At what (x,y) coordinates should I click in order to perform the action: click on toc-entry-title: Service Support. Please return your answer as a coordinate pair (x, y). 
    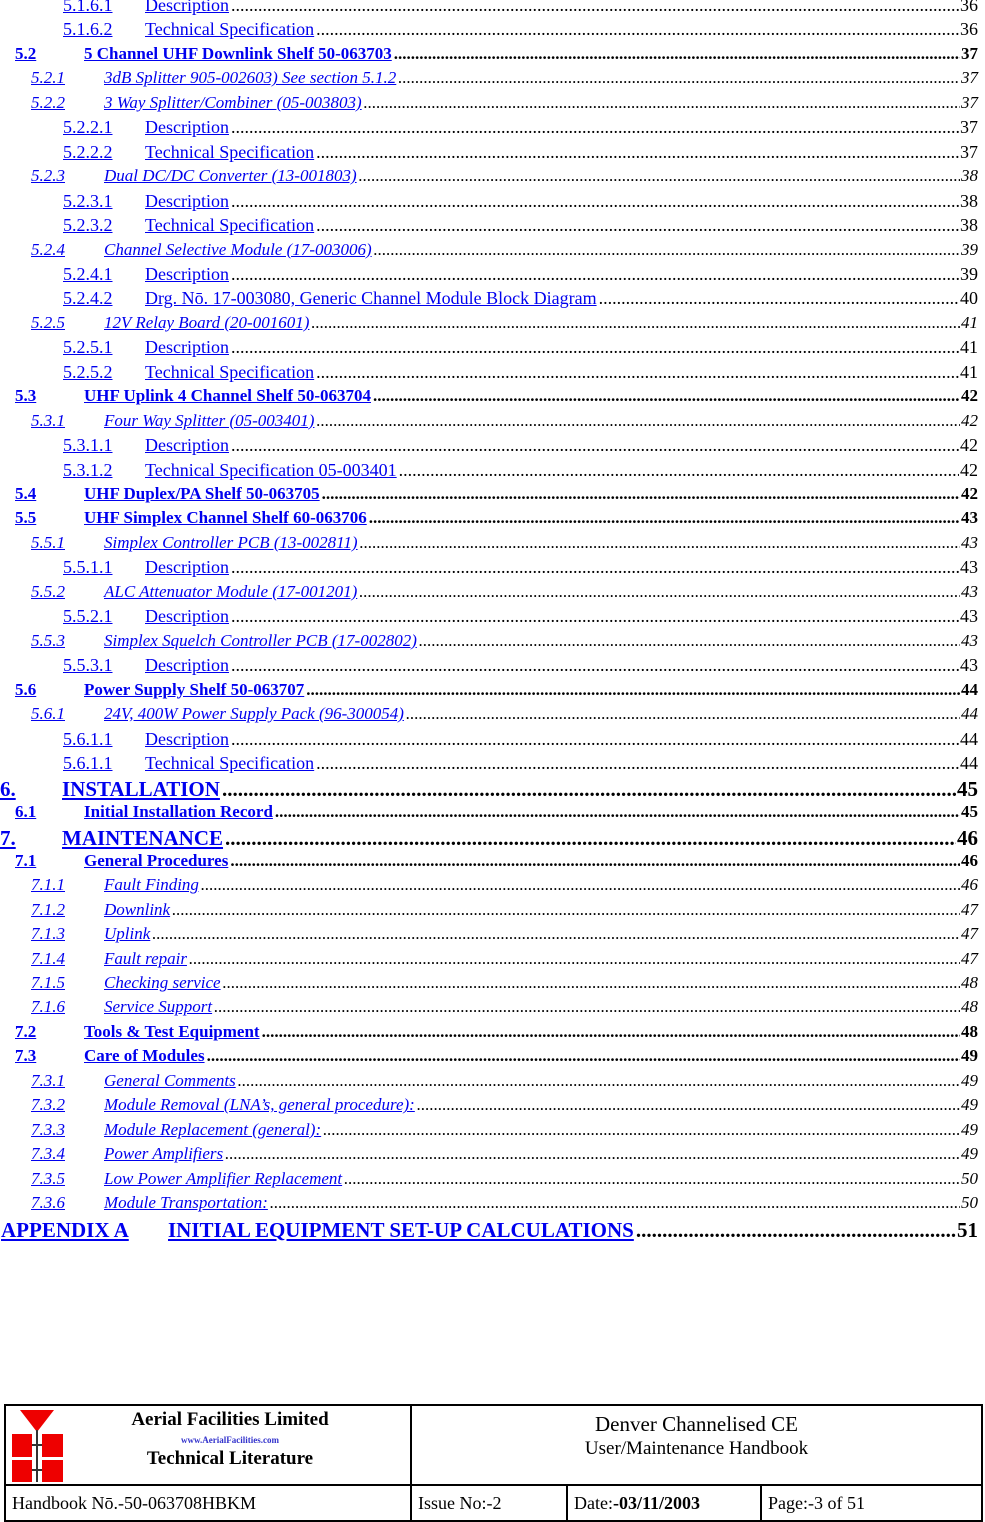
    Looking at the image, I should click on (158, 1007).